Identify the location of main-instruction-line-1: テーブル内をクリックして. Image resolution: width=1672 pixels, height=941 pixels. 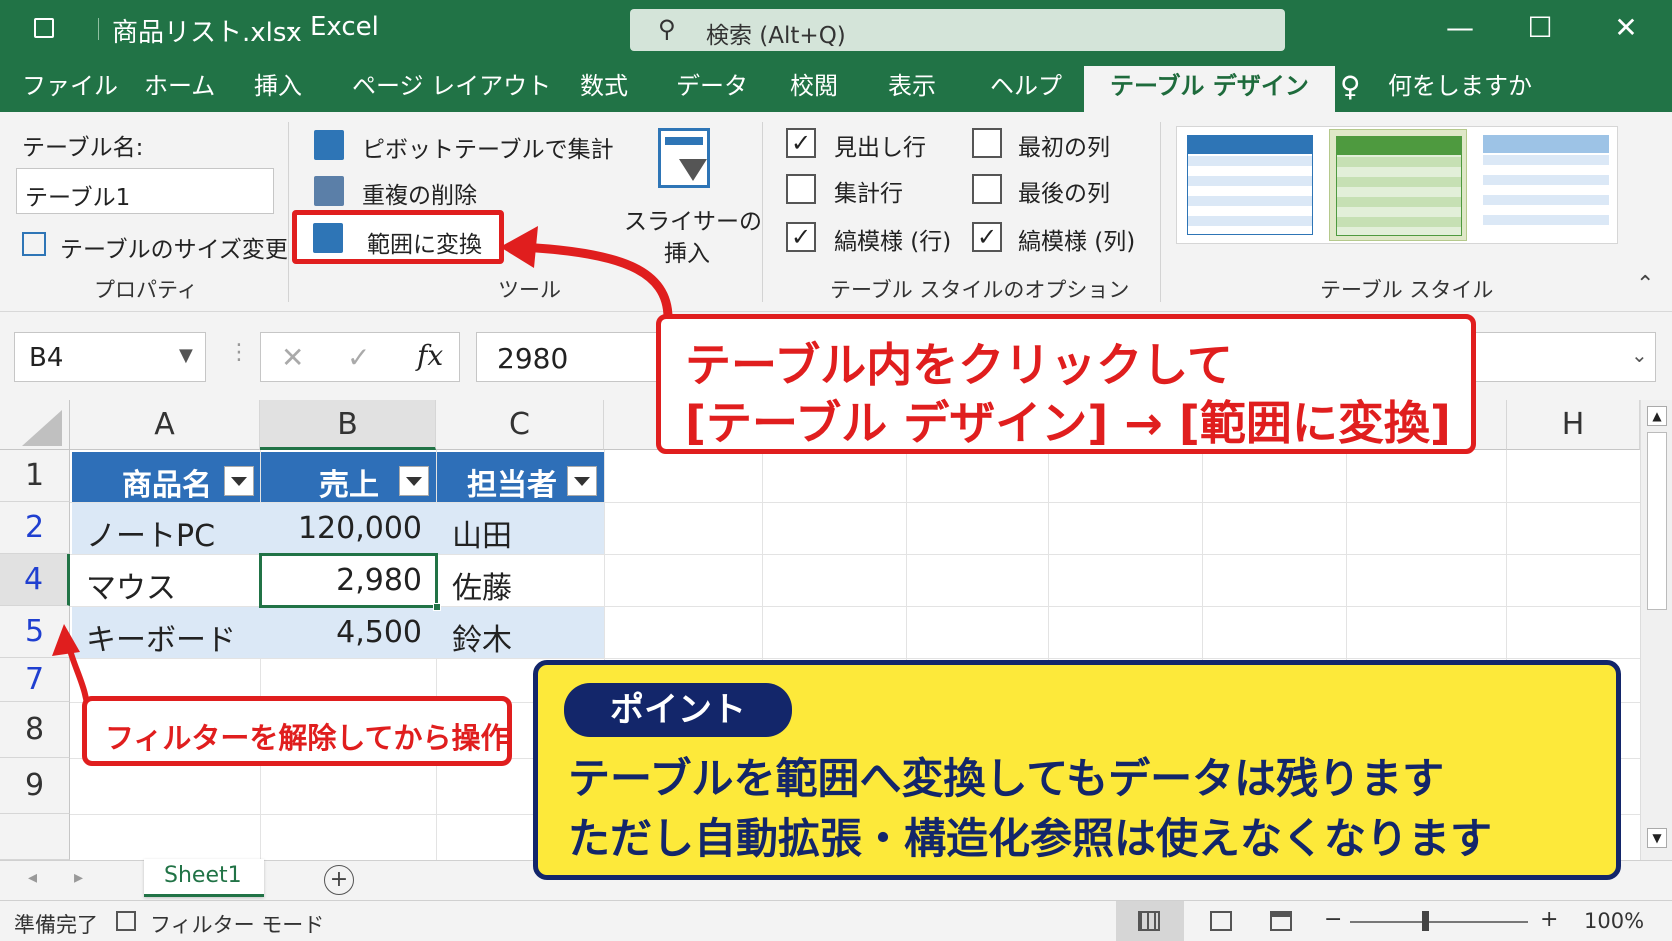
(959, 365).